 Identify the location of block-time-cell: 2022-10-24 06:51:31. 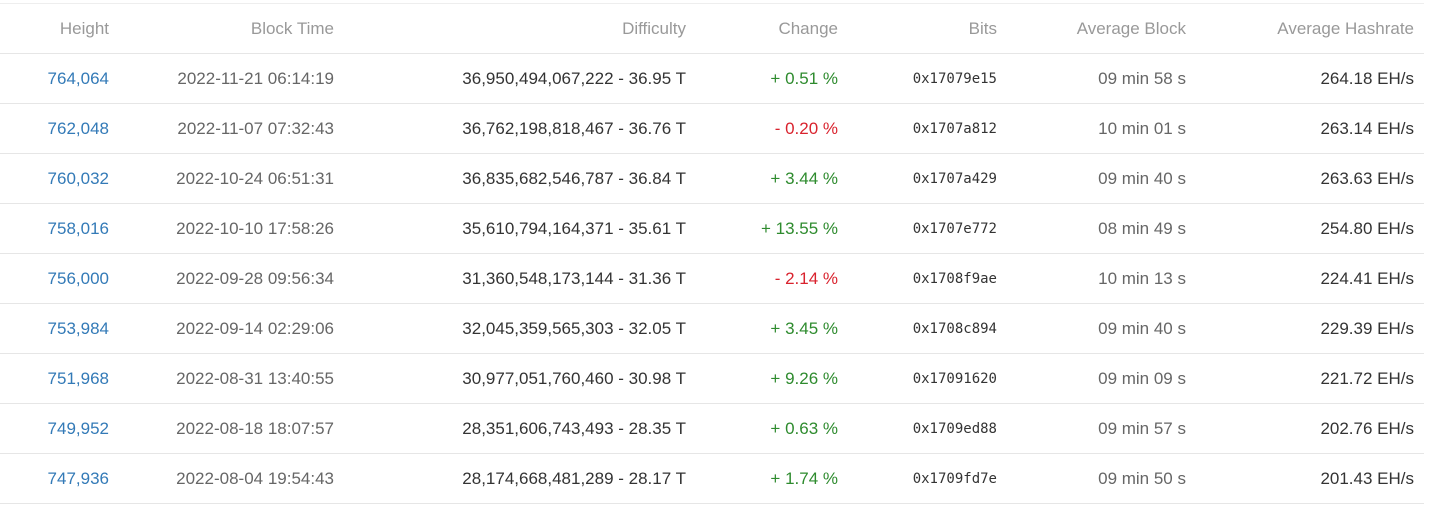
(231, 178).